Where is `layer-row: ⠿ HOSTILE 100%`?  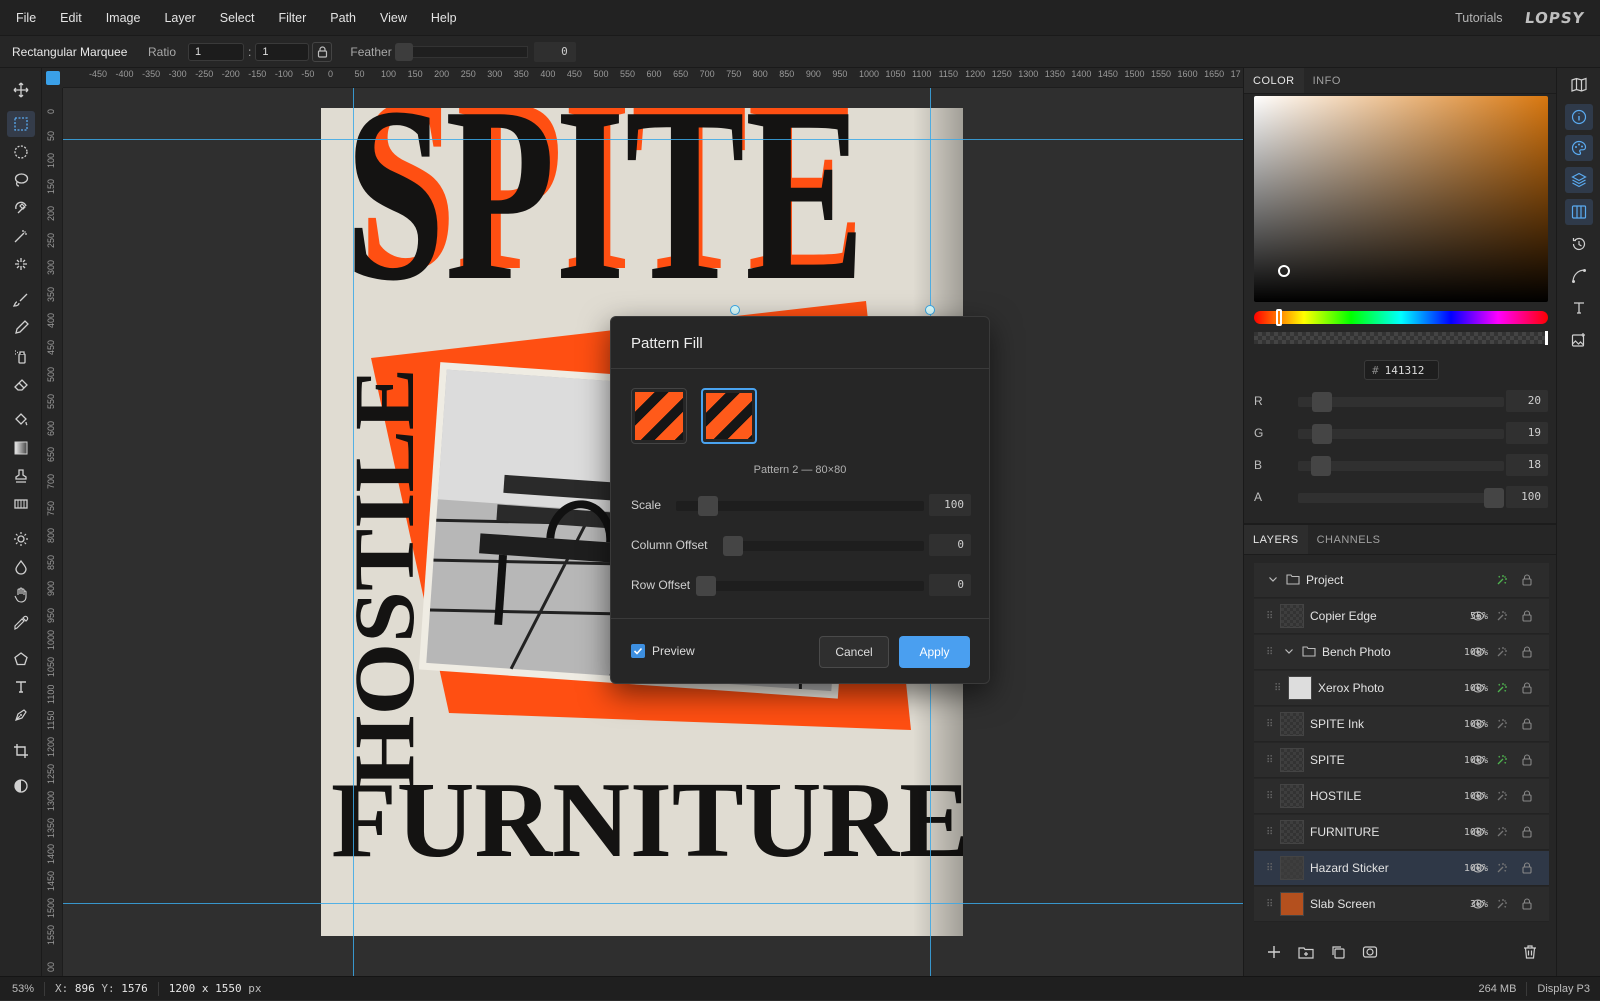 layer-row: ⠿ HOSTILE 100% is located at coordinates (1401, 796).